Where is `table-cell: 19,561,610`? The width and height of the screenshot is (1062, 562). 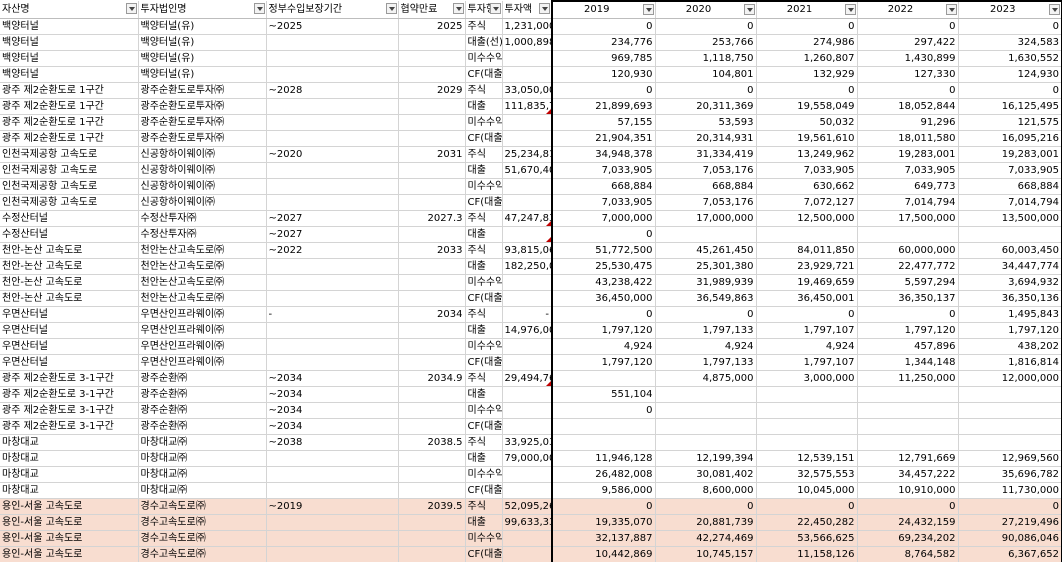 table-cell: 19,561,610 is located at coordinates (807, 138).